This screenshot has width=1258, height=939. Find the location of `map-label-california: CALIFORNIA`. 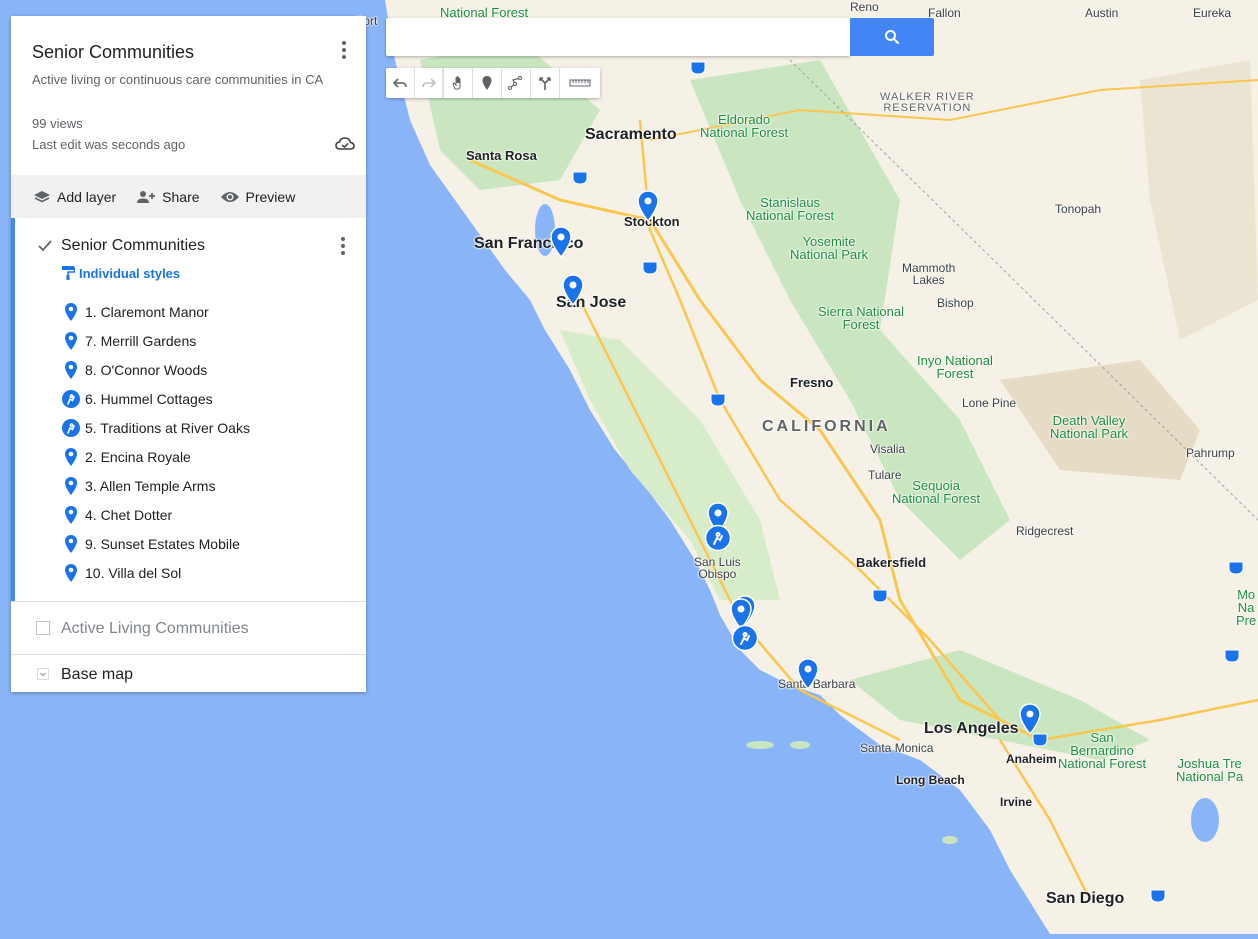

map-label-california: CALIFORNIA is located at coordinates (826, 426).